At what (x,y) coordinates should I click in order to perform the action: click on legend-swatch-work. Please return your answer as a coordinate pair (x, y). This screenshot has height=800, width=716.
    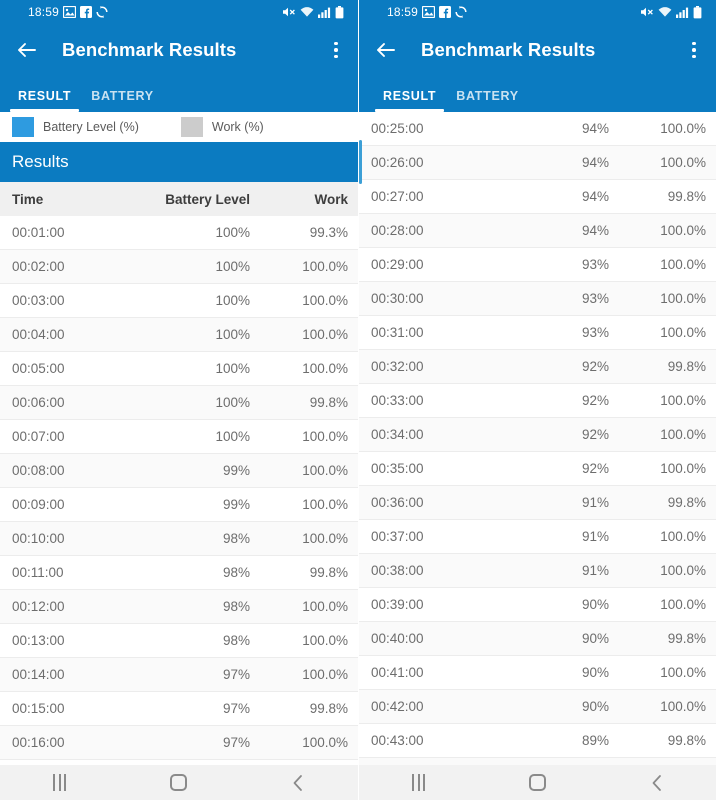
    Looking at the image, I should click on (191, 127).